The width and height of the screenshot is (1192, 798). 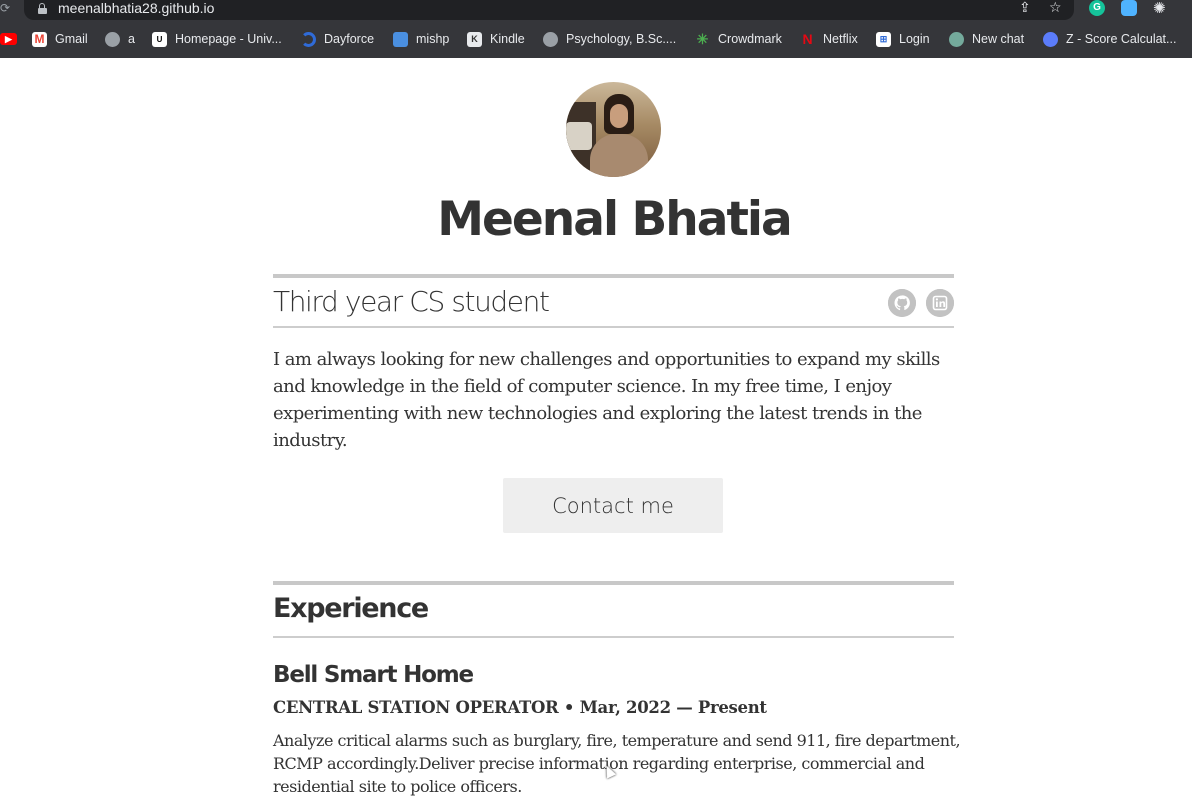 I want to click on calculator-icon, so click(x=1050, y=39).